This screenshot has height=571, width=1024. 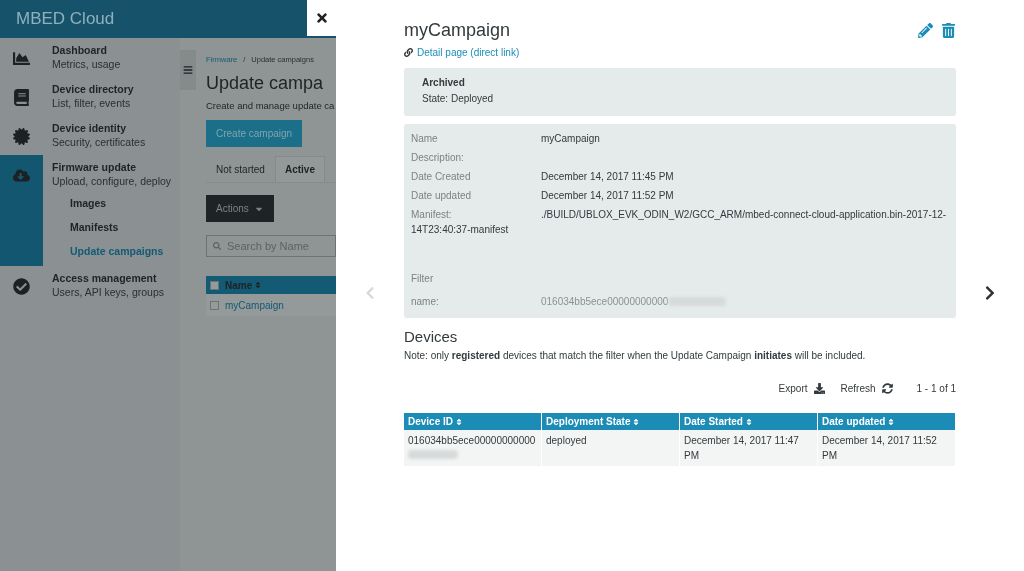 I want to click on nav-item: Dashboard Metrics, usage, so click(x=111, y=57).